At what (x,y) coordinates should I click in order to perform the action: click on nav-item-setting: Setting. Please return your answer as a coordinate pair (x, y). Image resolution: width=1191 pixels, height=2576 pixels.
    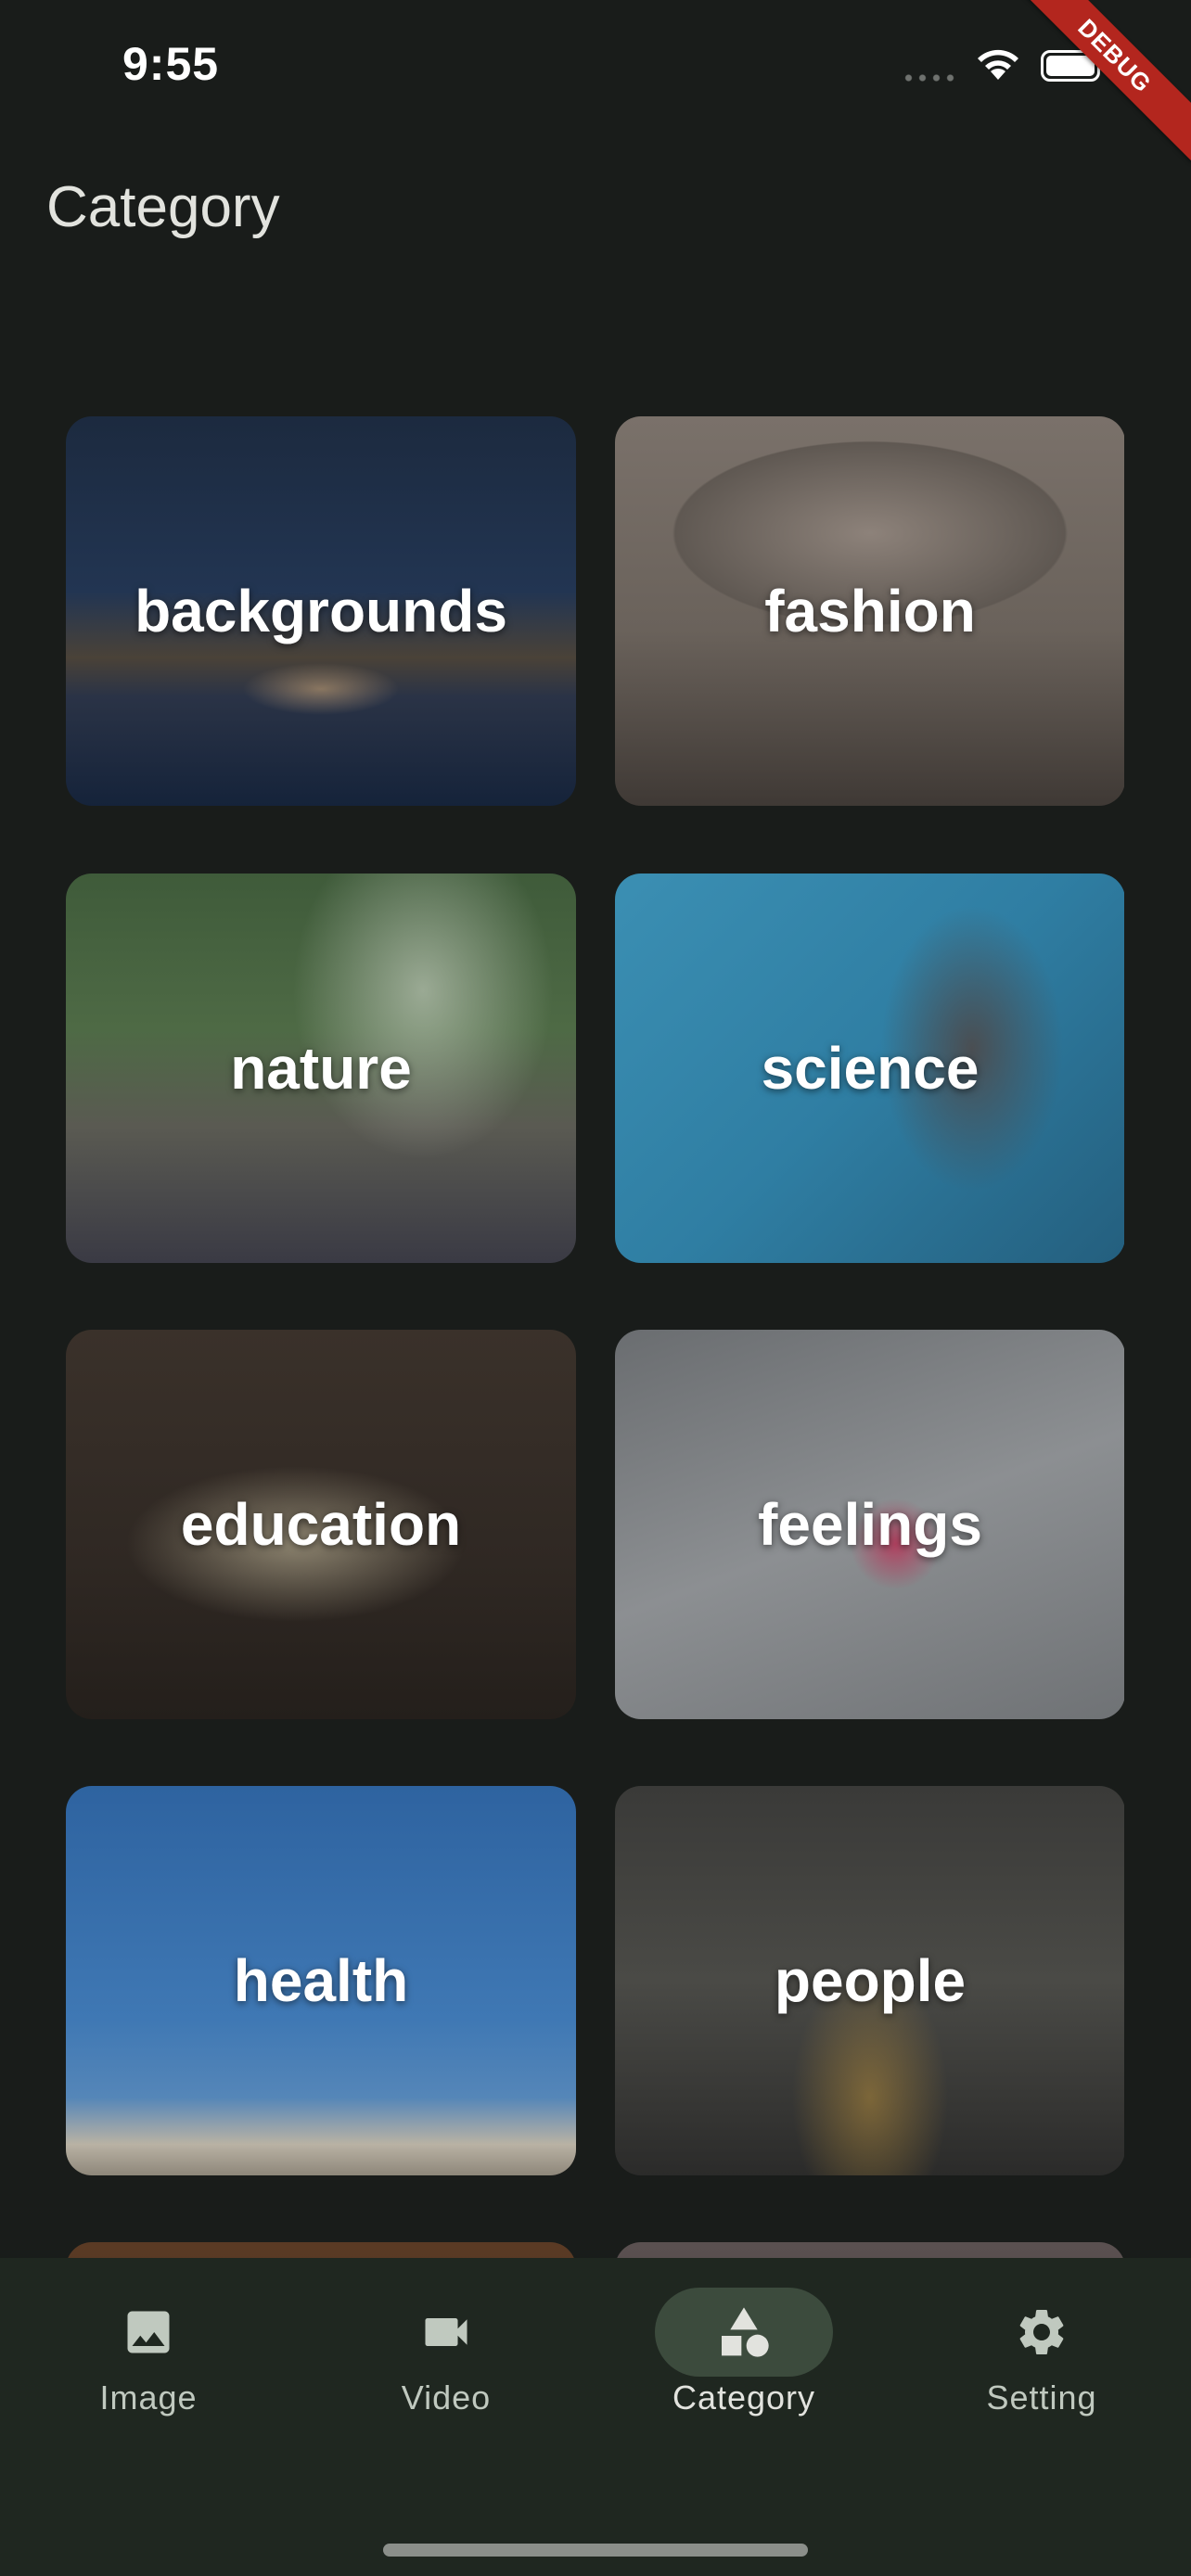
    Looking at the image, I should click on (1042, 2359).